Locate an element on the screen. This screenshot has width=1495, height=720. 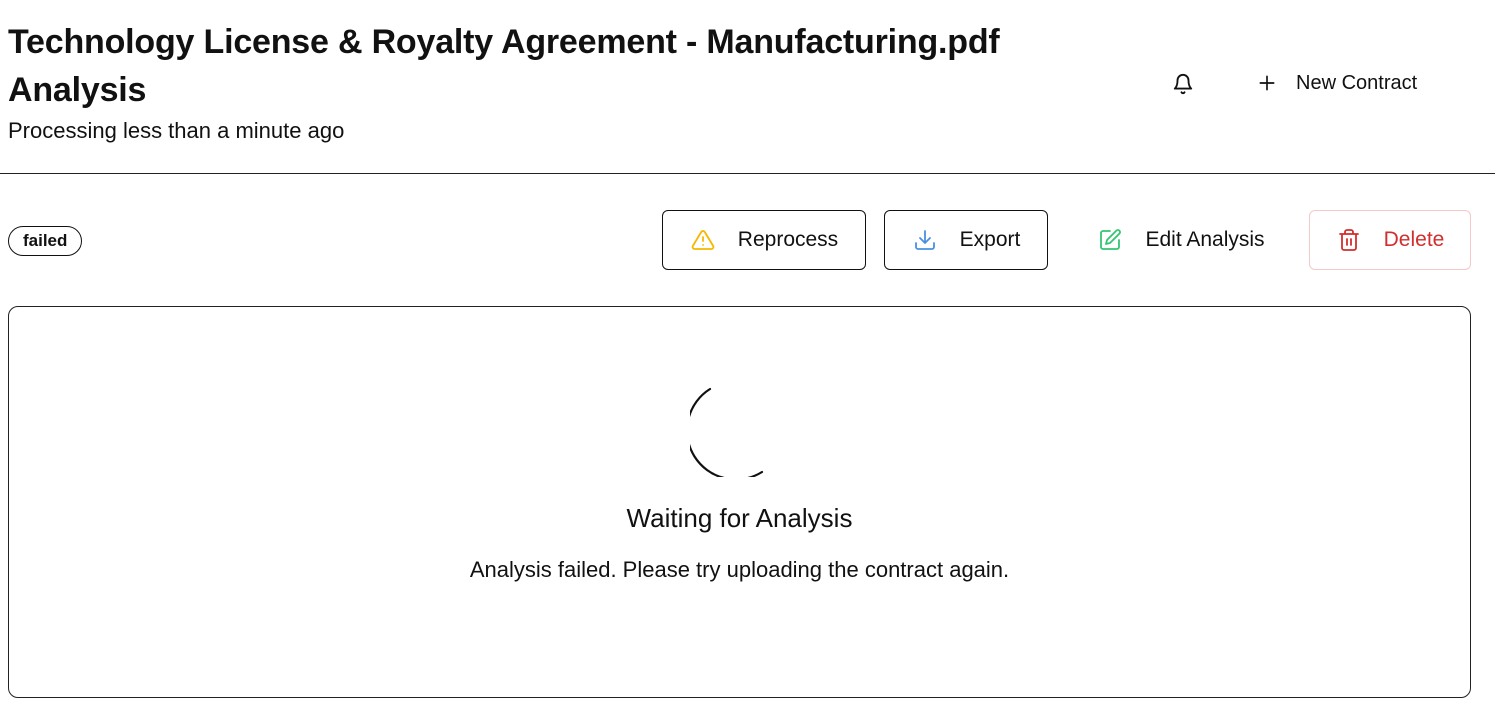
delete-button: Delete is located at coordinates (1390, 240).